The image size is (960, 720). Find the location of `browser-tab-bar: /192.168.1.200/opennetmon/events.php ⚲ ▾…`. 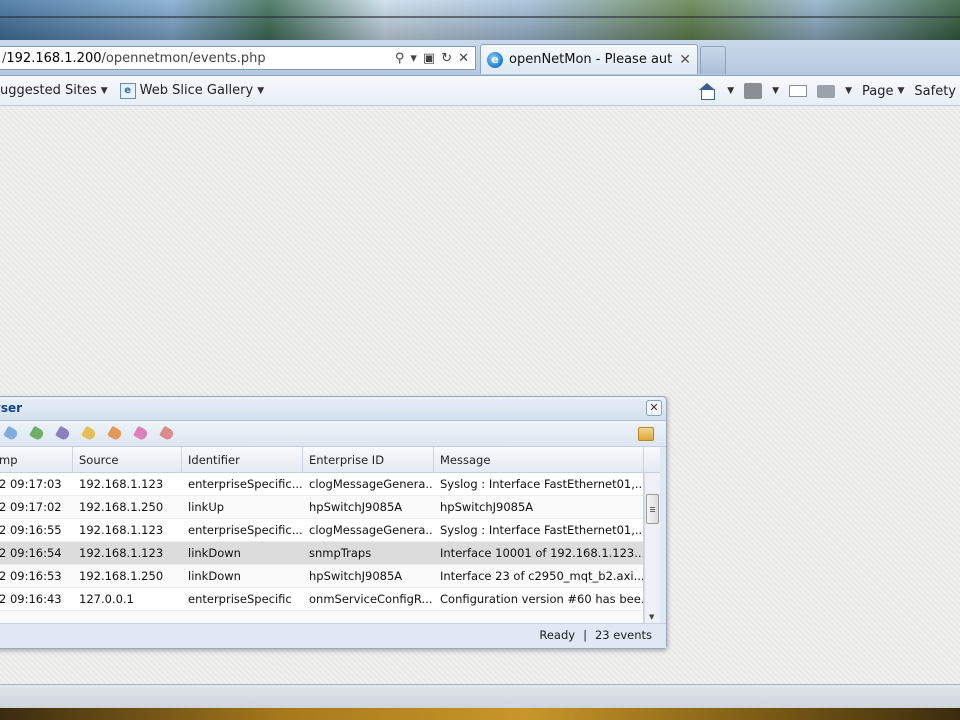

browser-tab-bar: /192.168.1.200/opennetmon/events.php ⚲ ▾… is located at coordinates (480, 58).